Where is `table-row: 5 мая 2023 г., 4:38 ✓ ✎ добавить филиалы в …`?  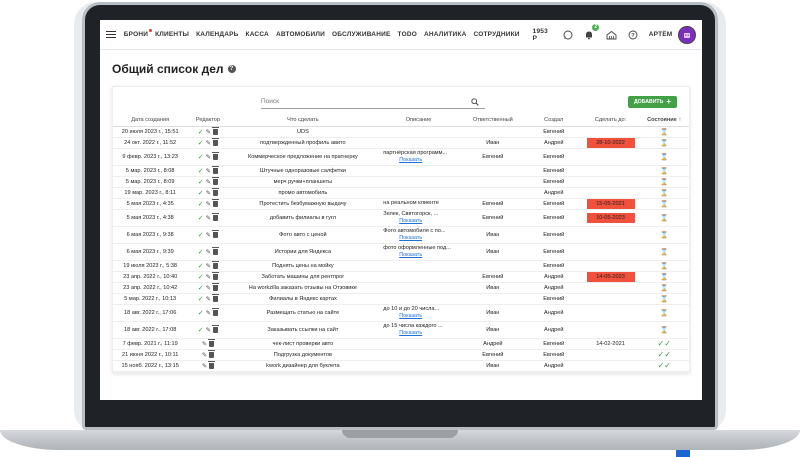 table-row: 5 мая 2023 г., 4:38 ✓ ✎ добавить филиалы в … is located at coordinates (401, 218).